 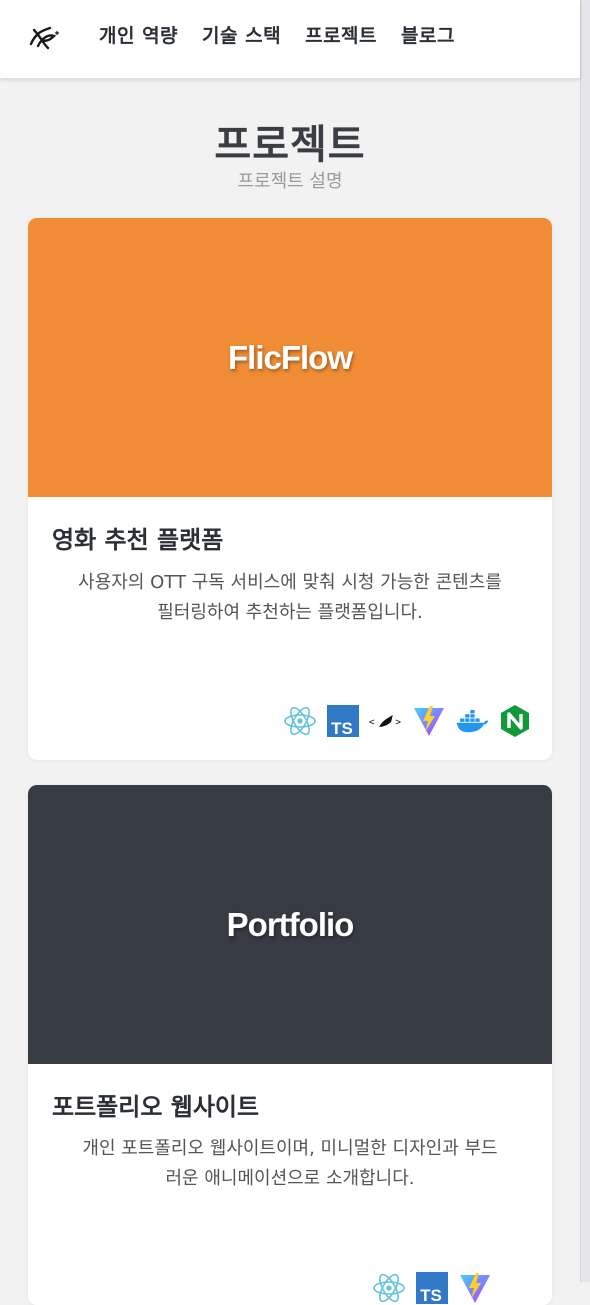 I want to click on top-navigation: 개인 역량 기술 스택 프로젝트 블로그, so click(x=290, y=39).